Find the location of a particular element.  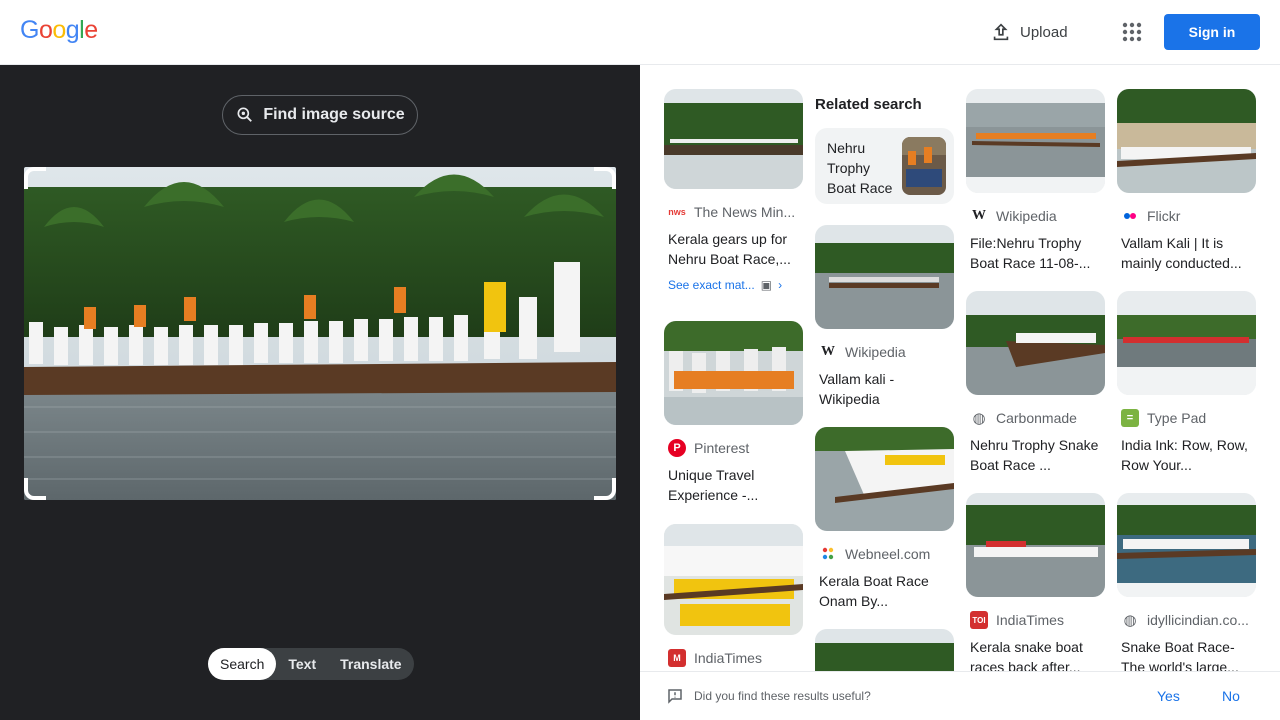

apps-grid-icon is located at coordinates (1132, 32).